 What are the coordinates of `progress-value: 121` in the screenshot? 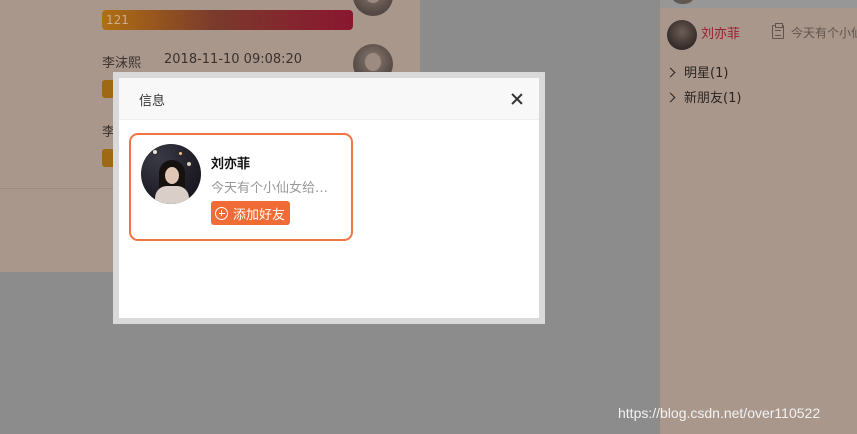 It's located at (117, 20).